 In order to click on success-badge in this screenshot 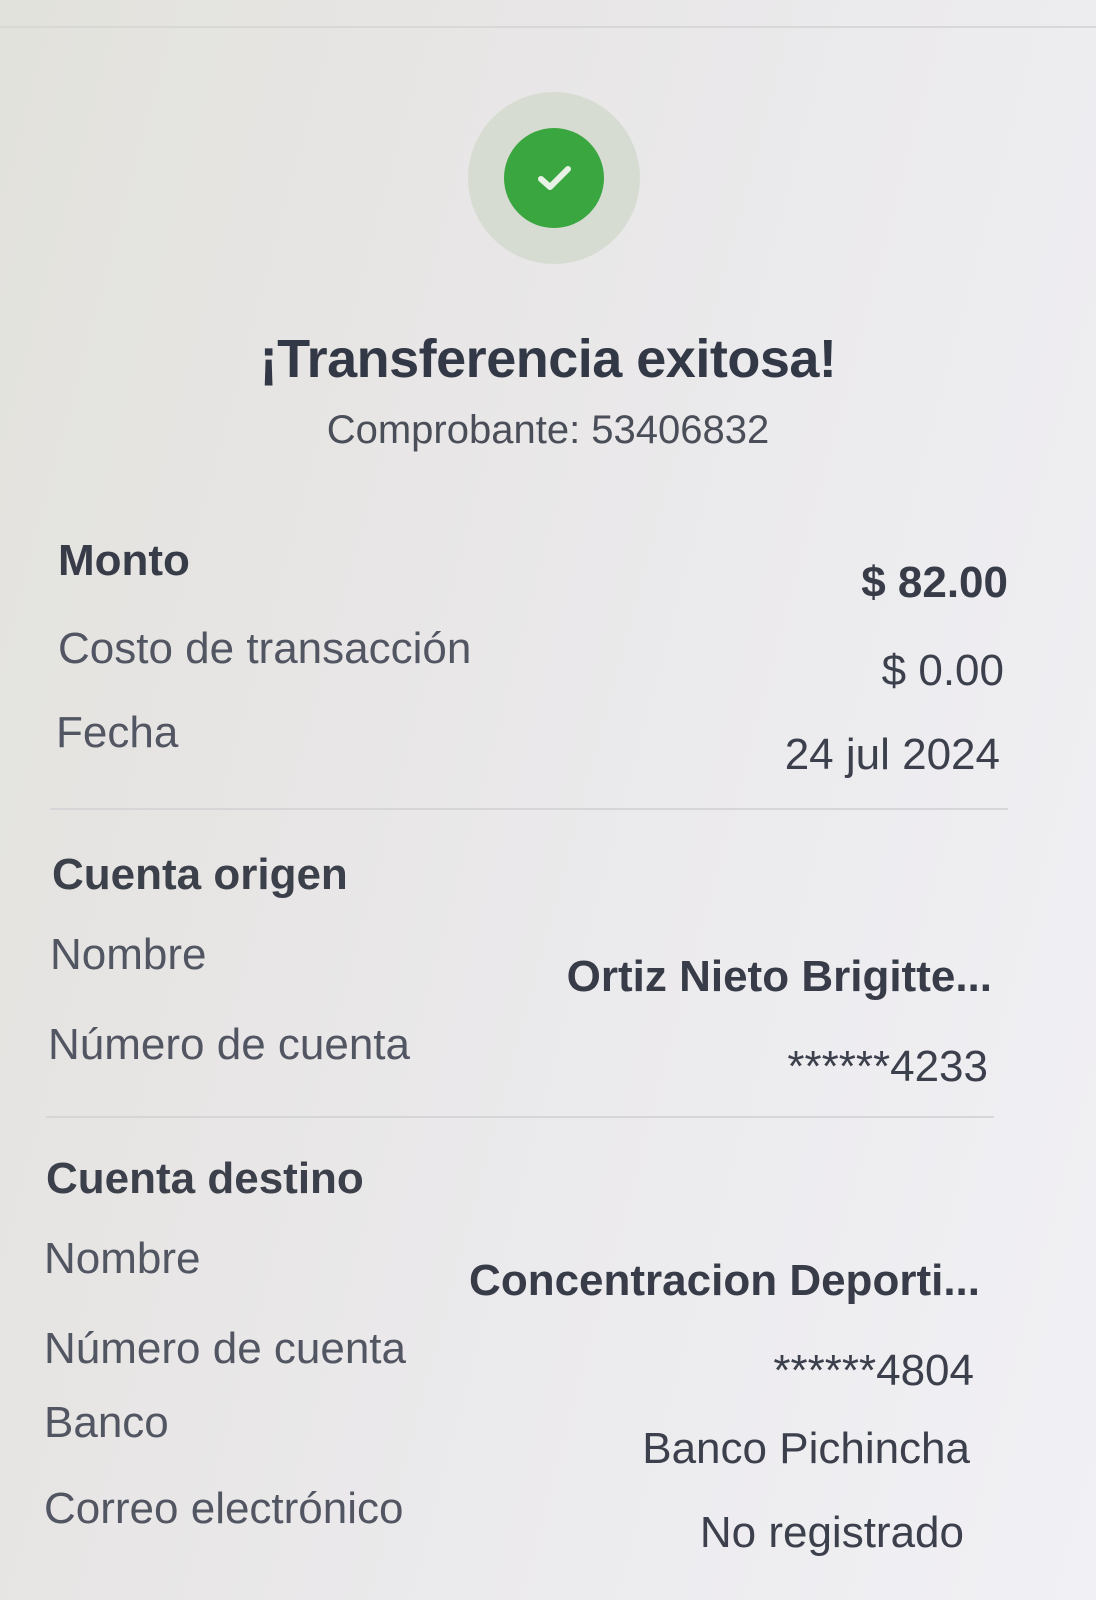, I will do `click(554, 178)`.